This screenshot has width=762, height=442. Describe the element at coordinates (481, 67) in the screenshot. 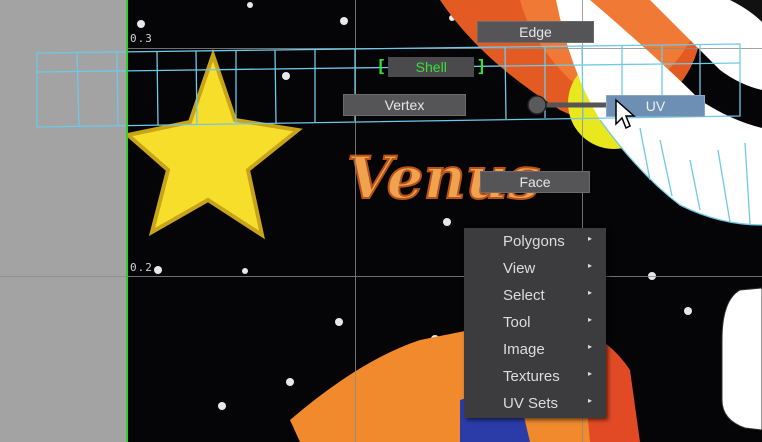

I see `shell-bracket-right: ]` at that location.